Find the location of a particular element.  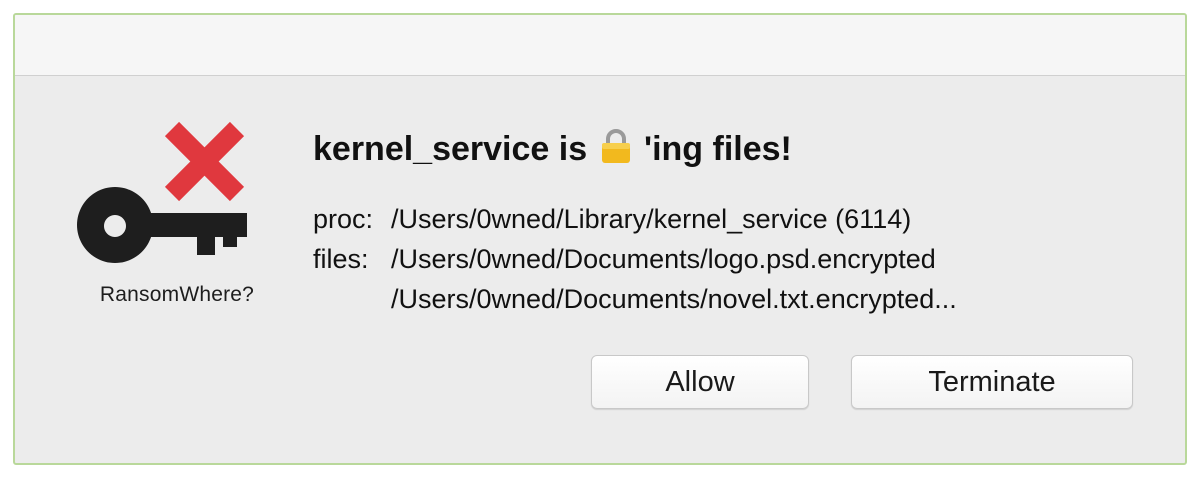

x-mark-icon is located at coordinates (204, 161).